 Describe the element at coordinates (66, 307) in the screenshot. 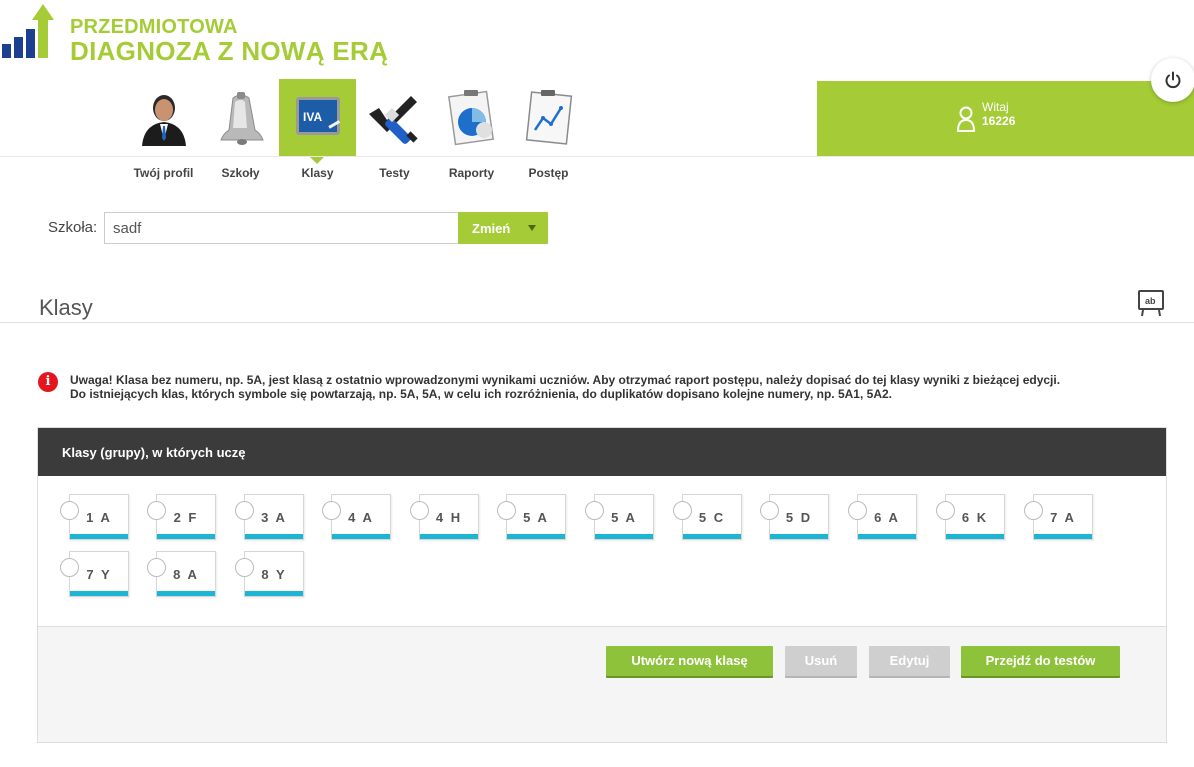

I see `page-title: Klasy` at that location.